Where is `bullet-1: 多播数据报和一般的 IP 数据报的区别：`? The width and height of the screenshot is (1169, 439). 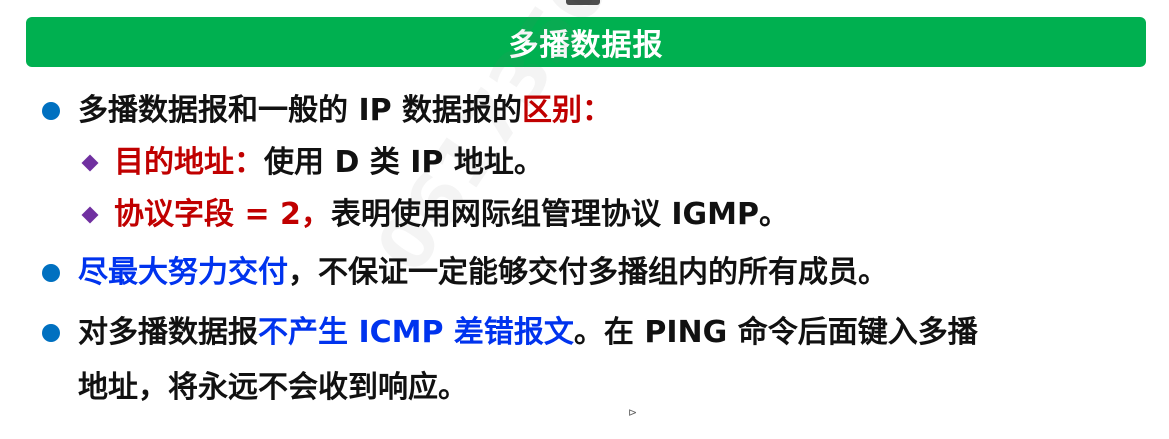
bullet-1: 多播数据报和一般的 IP 数据报的区别： is located at coordinates (345, 111).